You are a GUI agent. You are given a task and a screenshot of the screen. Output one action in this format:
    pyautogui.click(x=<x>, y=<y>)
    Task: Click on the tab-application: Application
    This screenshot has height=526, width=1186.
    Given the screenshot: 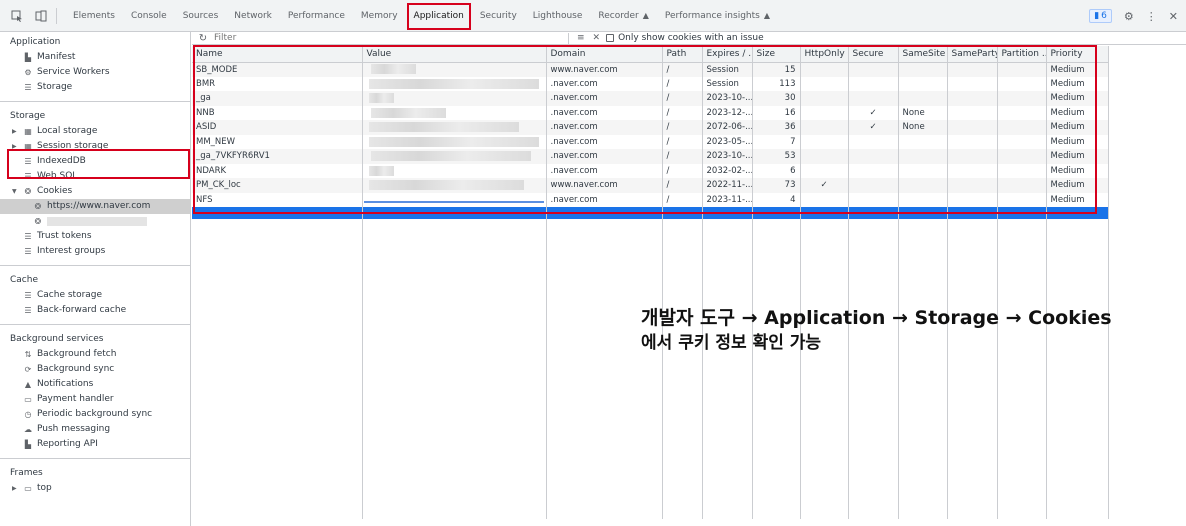 What is the action you would take?
    pyautogui.click(x=439, y=16)
    